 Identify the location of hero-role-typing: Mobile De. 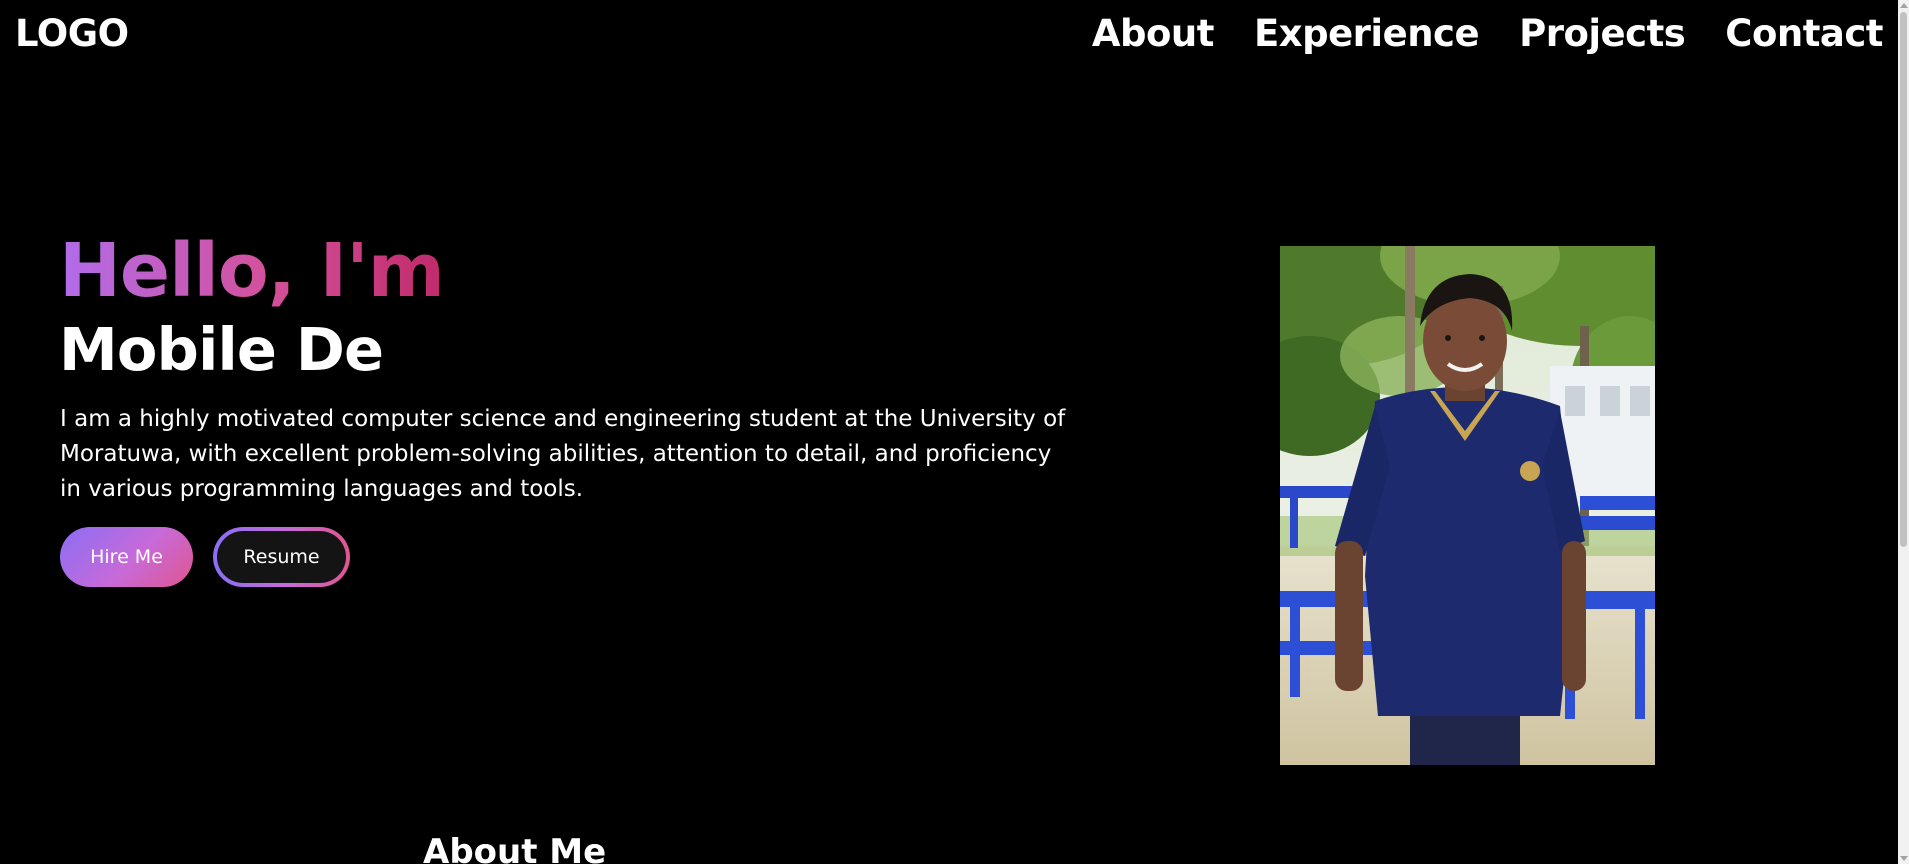
(221, 349).